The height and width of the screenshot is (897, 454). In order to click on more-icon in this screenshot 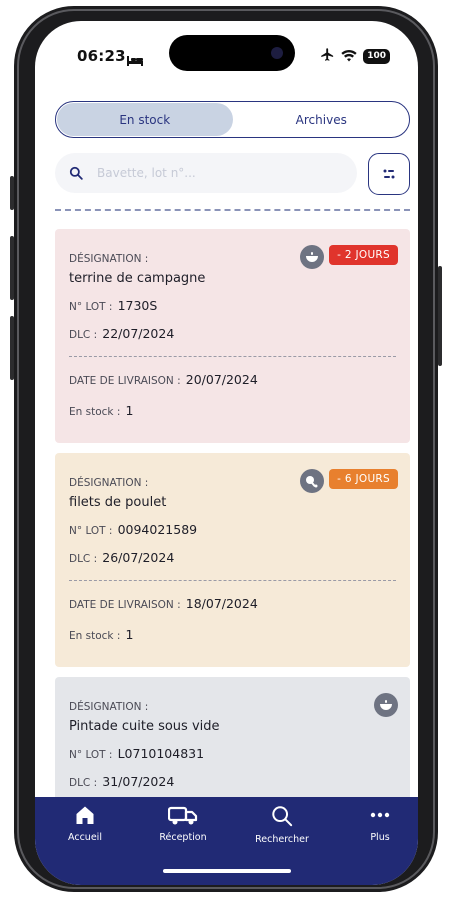, I will do `click(380, 815)`.